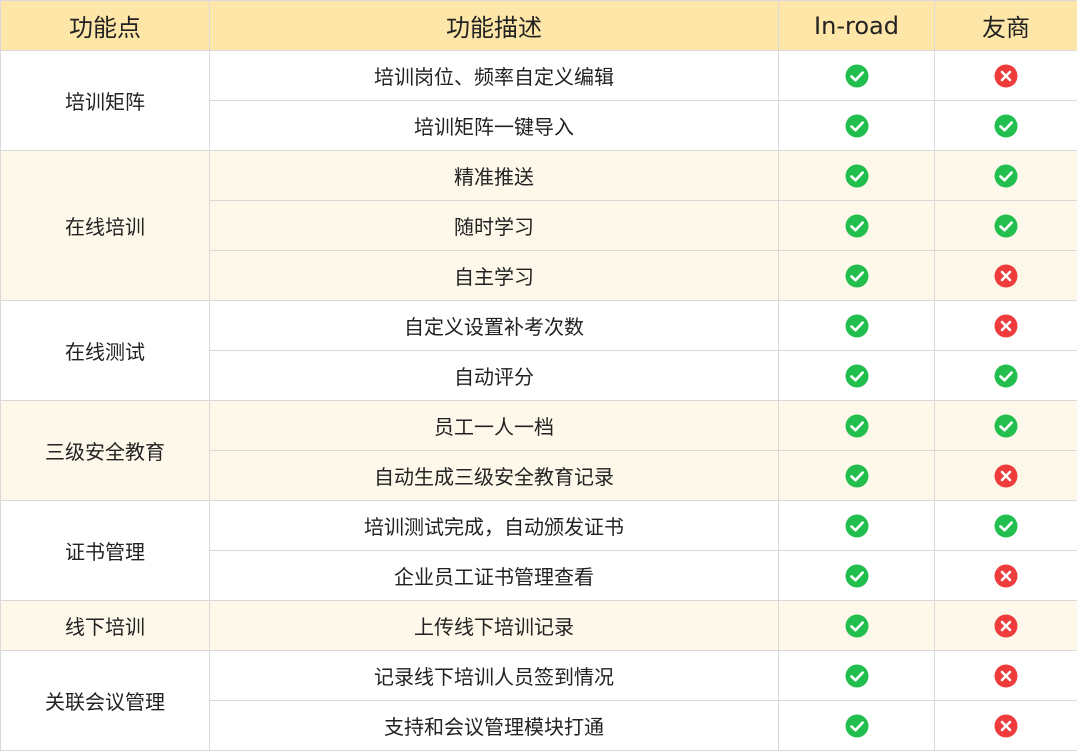  I want to click on table-row: 三级安全教育 员工一人一档, so click(538, 450).